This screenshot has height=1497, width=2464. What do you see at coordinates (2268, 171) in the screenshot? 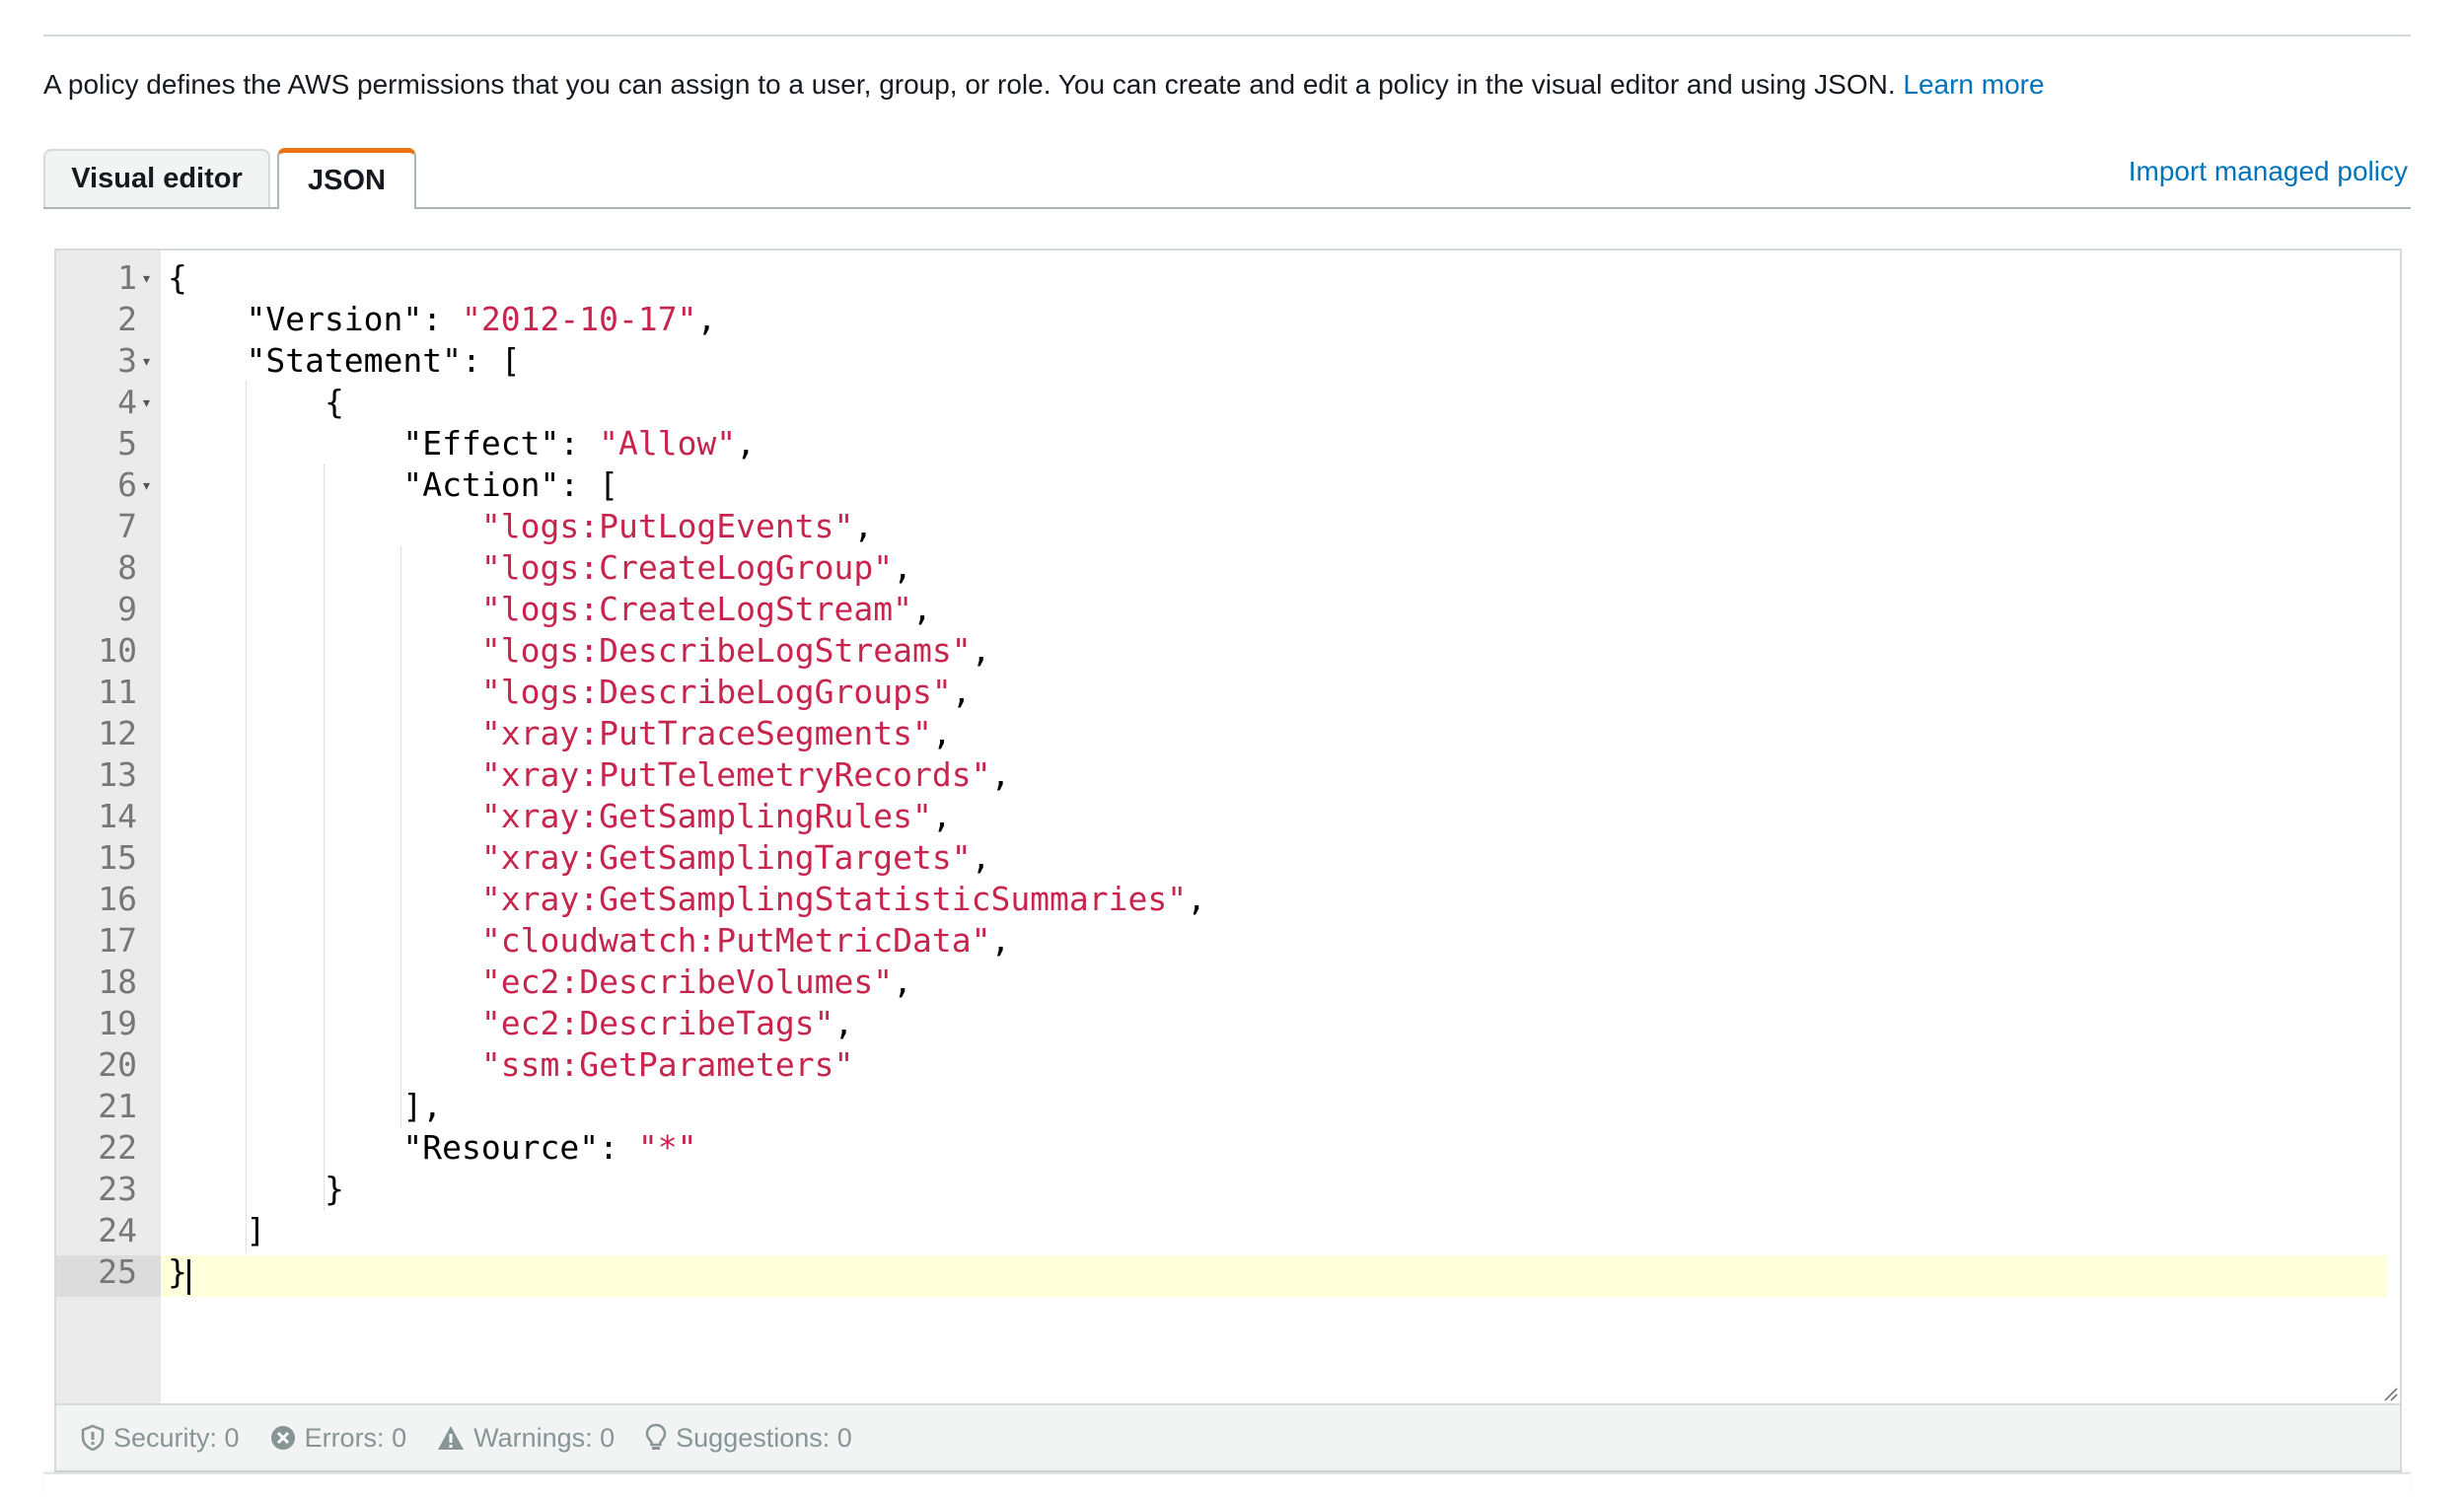
I see `import-managed-policy-link: Import managed policy` at bounding box center [2268, 171].